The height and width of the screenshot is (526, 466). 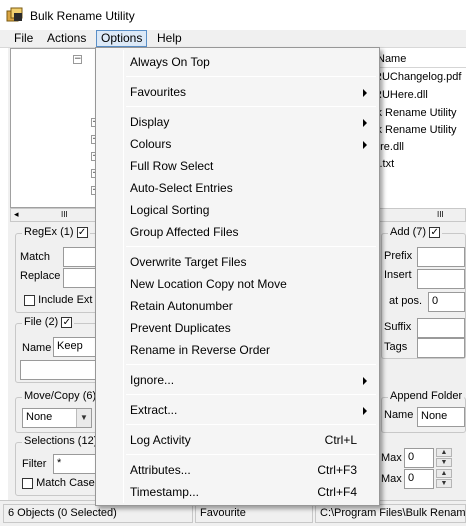 What do you see at coordinates (237, 440) in the screenshot?
I see `menu-item-log-activity: Log Activity Ctrl+L` at bounding box center [237, 440].